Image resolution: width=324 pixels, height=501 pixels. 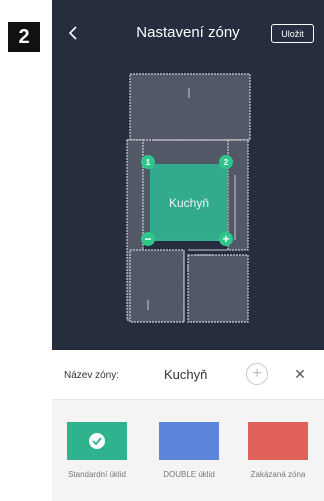 I want to click on check-icon, so click(x=97, y=441).